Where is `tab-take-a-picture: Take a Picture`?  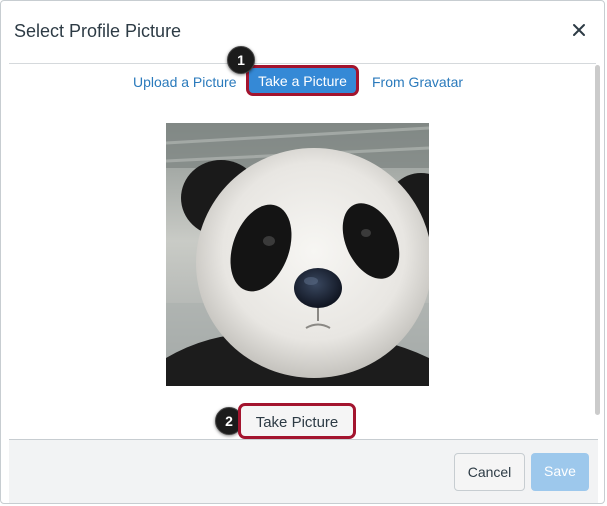
tab-take-a-picture: Take a Picture is located at coordinates (302, 80).